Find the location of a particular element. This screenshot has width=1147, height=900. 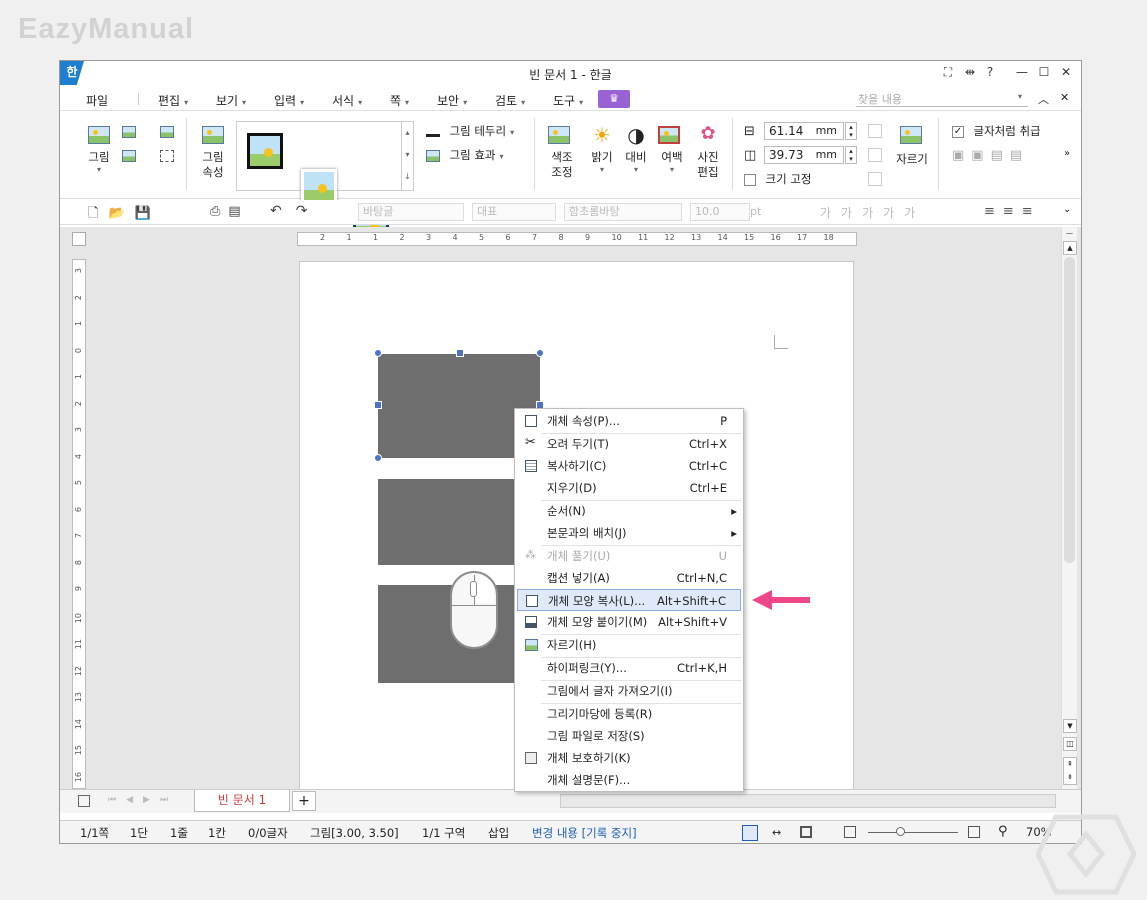

picture-border-button: 그림 테두리 ▾ is located at coordinates (470, 131).